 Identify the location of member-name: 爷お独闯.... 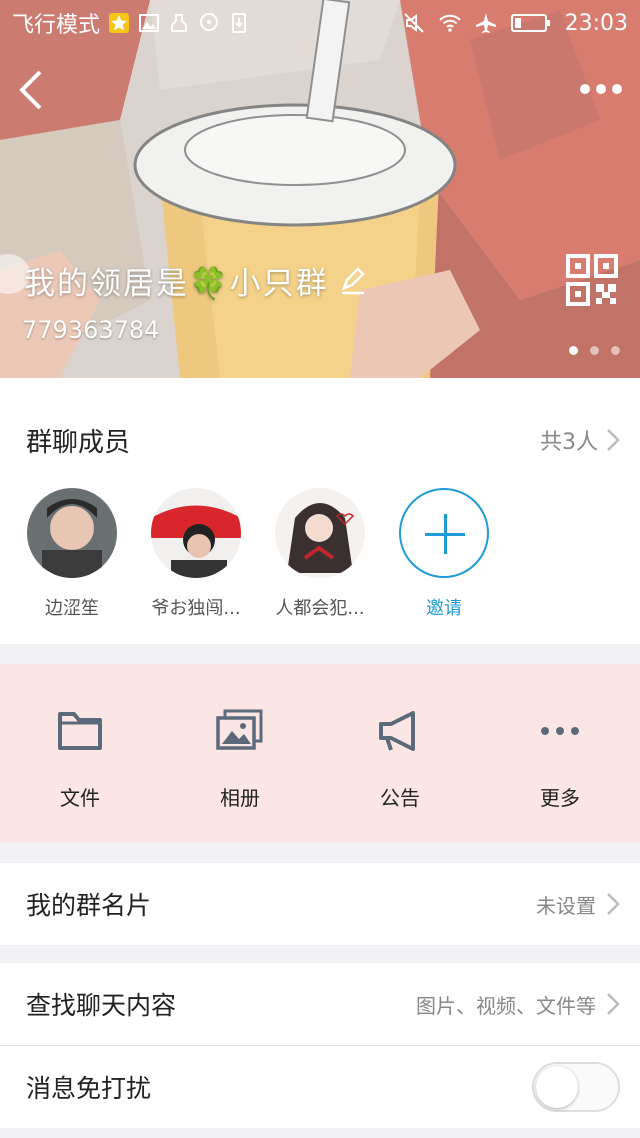
(196, 608).